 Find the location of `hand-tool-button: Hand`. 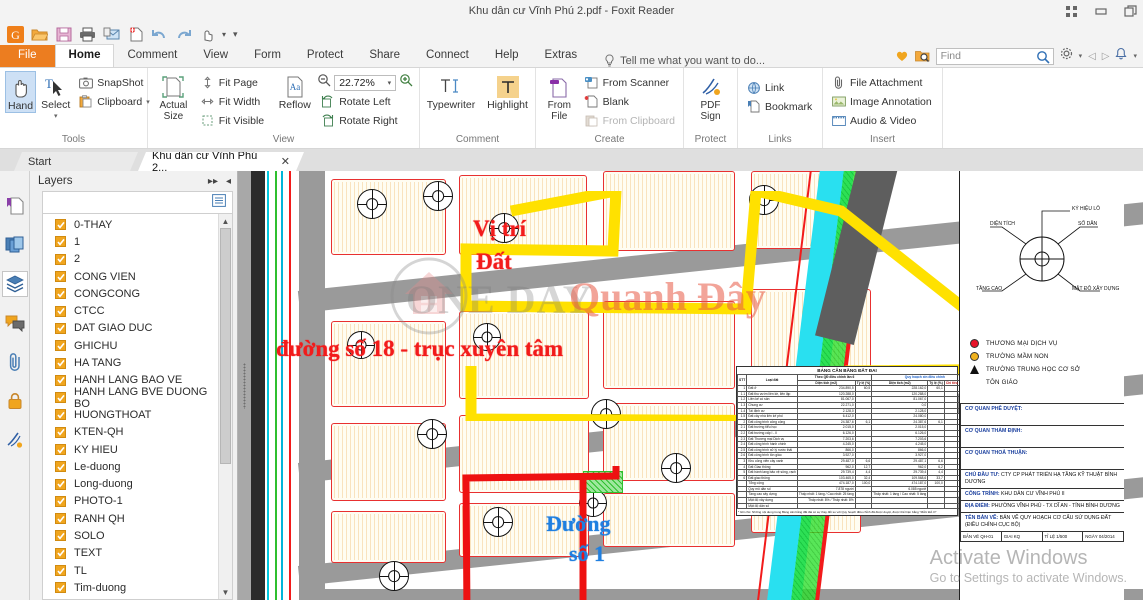

hand-tool-button: Hand is located at coordinates (21, 92).